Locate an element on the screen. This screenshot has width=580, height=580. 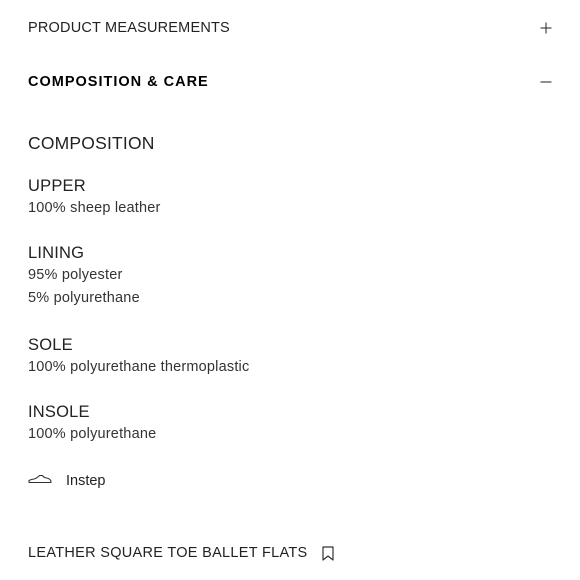
plus-icon is located at coordinates (546, 28).